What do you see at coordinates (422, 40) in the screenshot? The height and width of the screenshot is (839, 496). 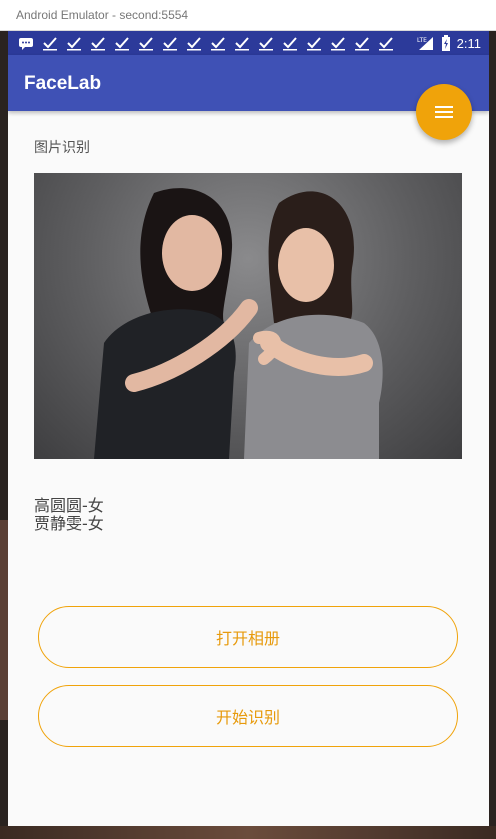 I see `network-label: LTE` at bounding box center [422, 40].